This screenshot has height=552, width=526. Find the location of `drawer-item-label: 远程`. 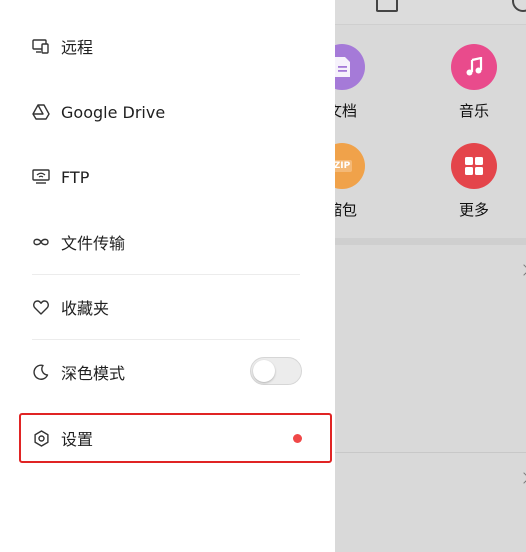

drawer-item-label: 远程 is located at coordinates (77, 47).